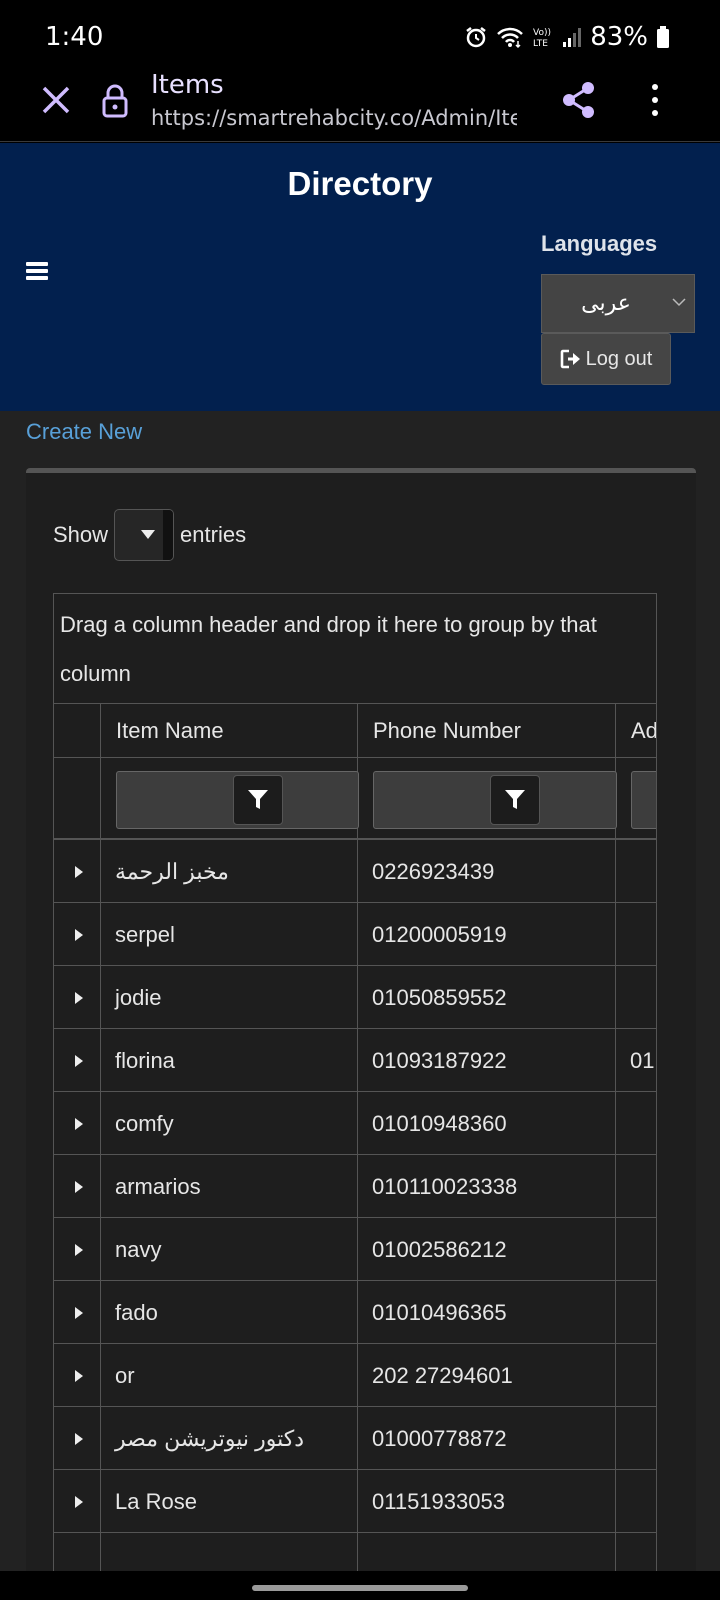 Image resolution: width=720 pixels, height=1600 pixels. Describe the element at coordinates (355, 1186) in the screenshot. I see `table-row: armarios 010110023338` at that location.